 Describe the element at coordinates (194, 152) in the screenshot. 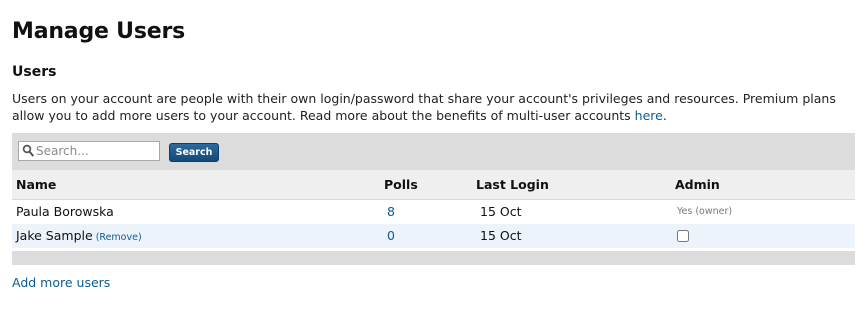

I see `search-button: Search` at that location.